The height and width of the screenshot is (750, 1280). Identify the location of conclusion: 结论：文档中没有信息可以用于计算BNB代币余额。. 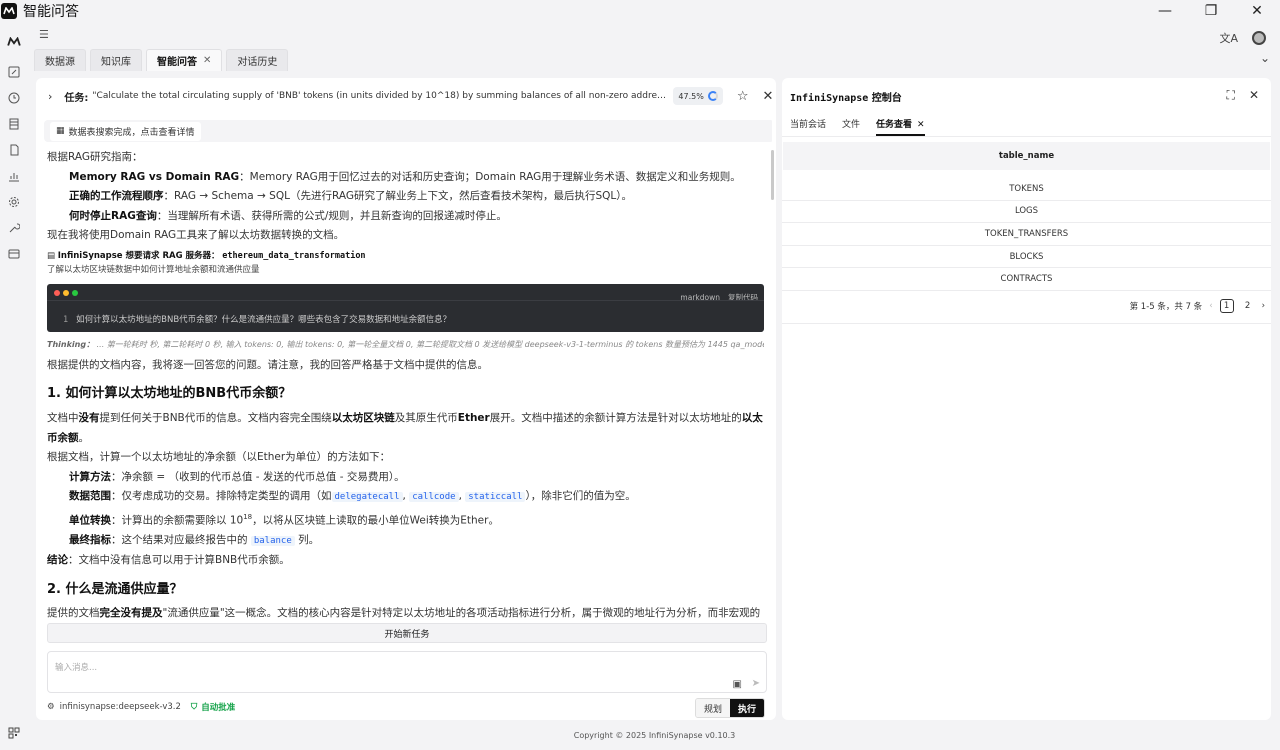
(168, 560).